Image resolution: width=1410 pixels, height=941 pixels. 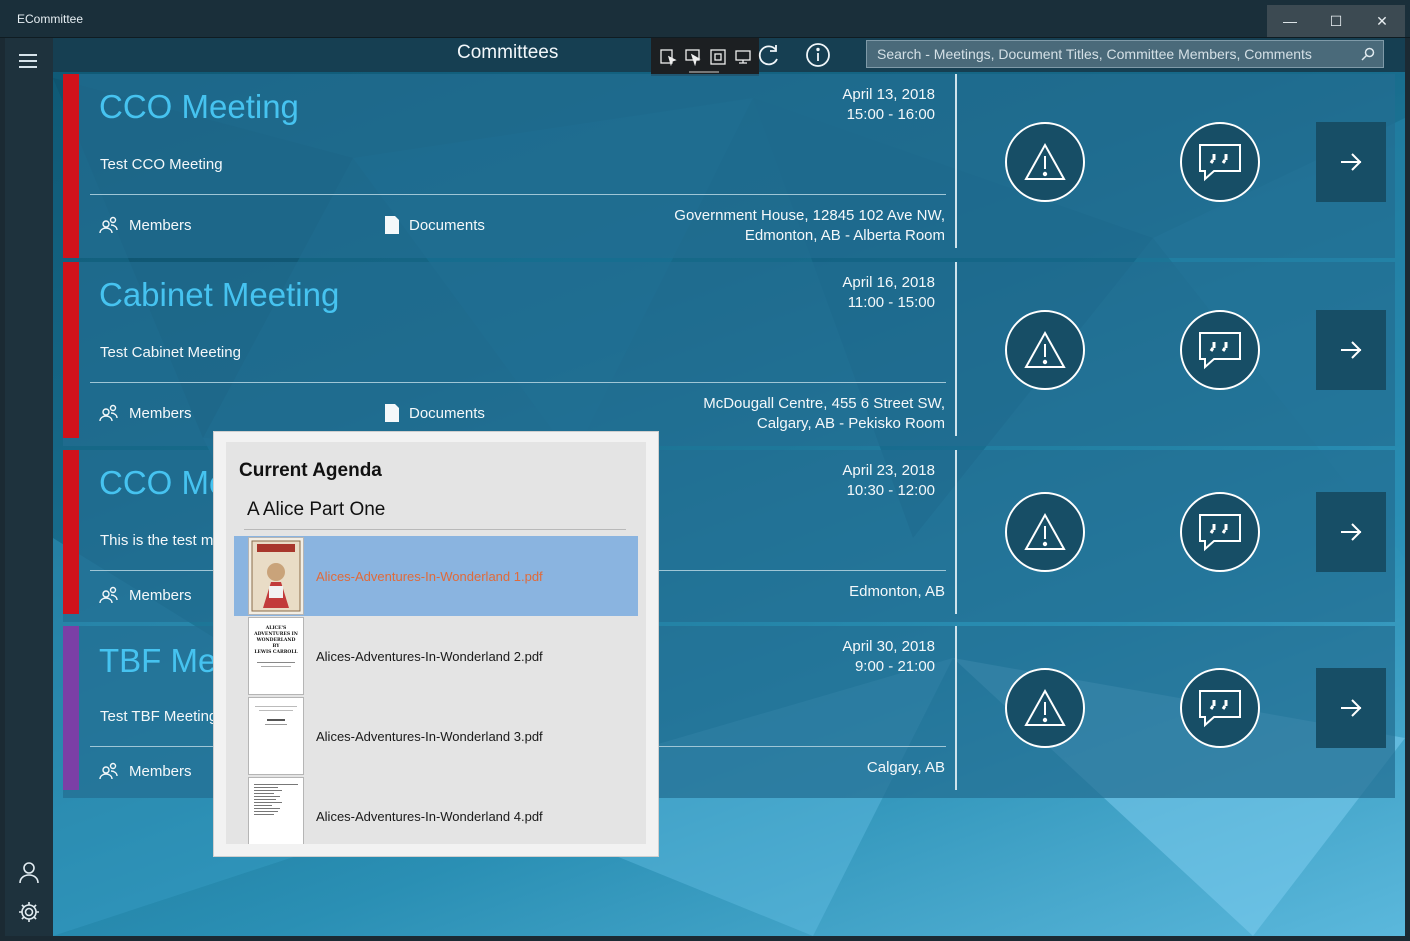 I want to click on agenda-document-item: Alices-Adventures-In-Wonderland 4.pdf, so click(x=436, y=810).